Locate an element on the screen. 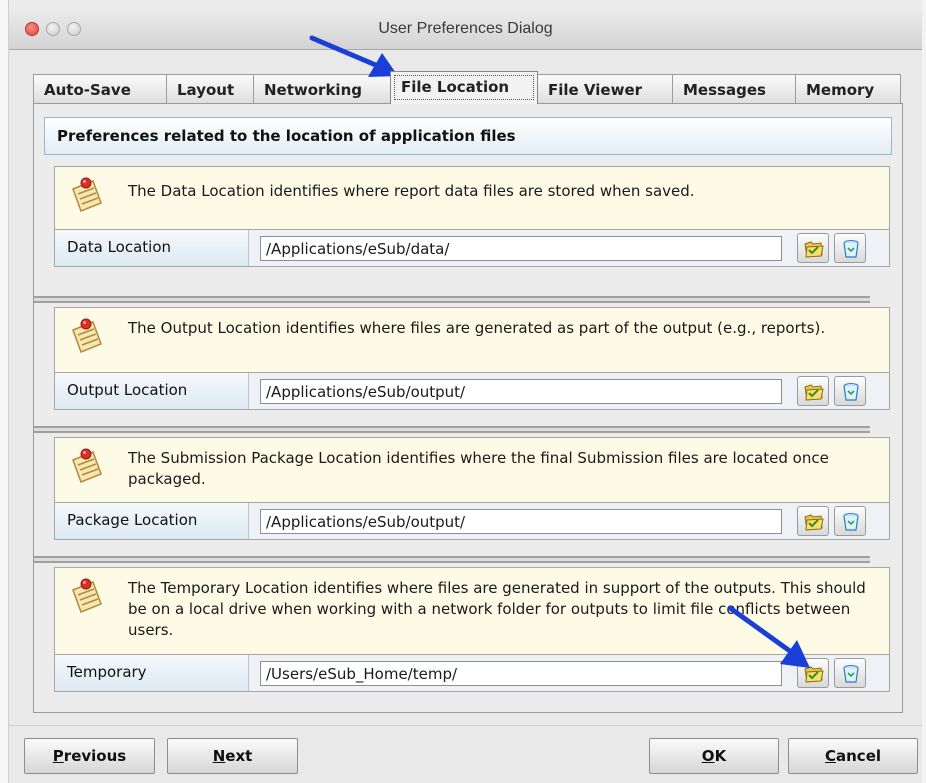 Image resolution: width=926 pixels, height=783 pixels. tab-memory: Memory is located at coordinates (848, 89).